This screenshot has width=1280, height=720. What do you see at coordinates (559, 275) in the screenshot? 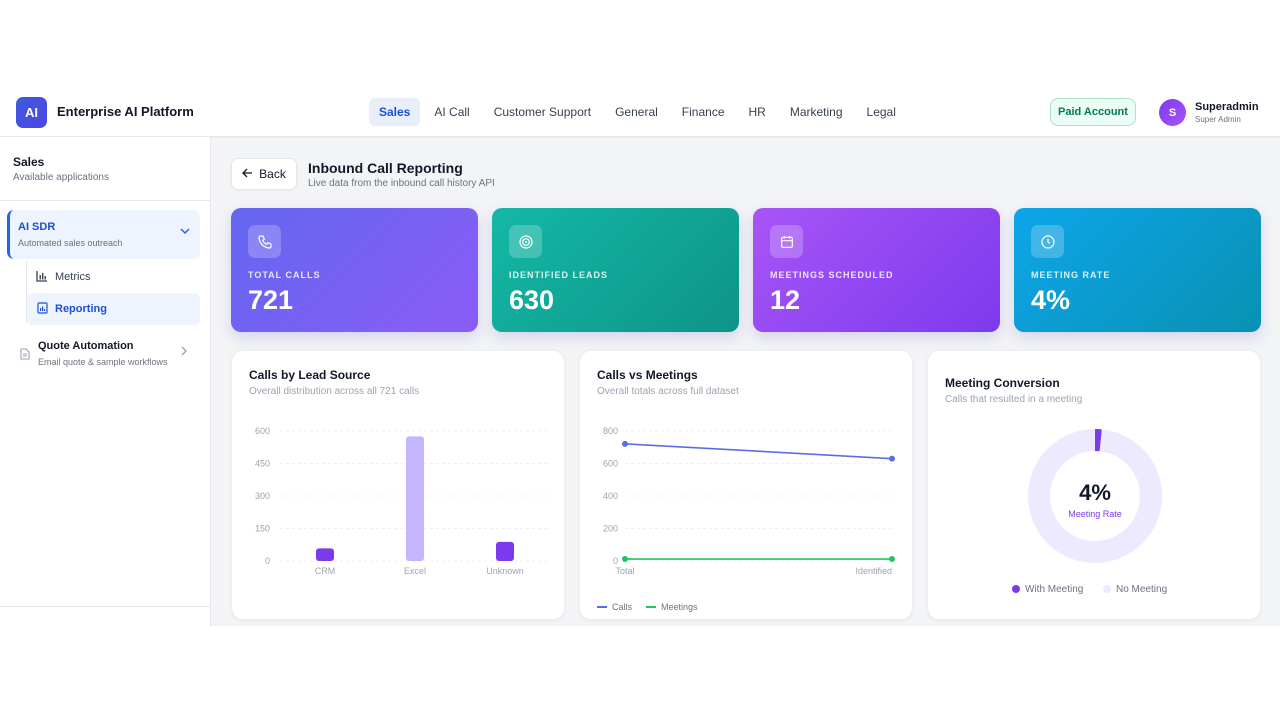
I see `kpi-label: IDENTIFIED LEADS` at bounding box center [559, 275].